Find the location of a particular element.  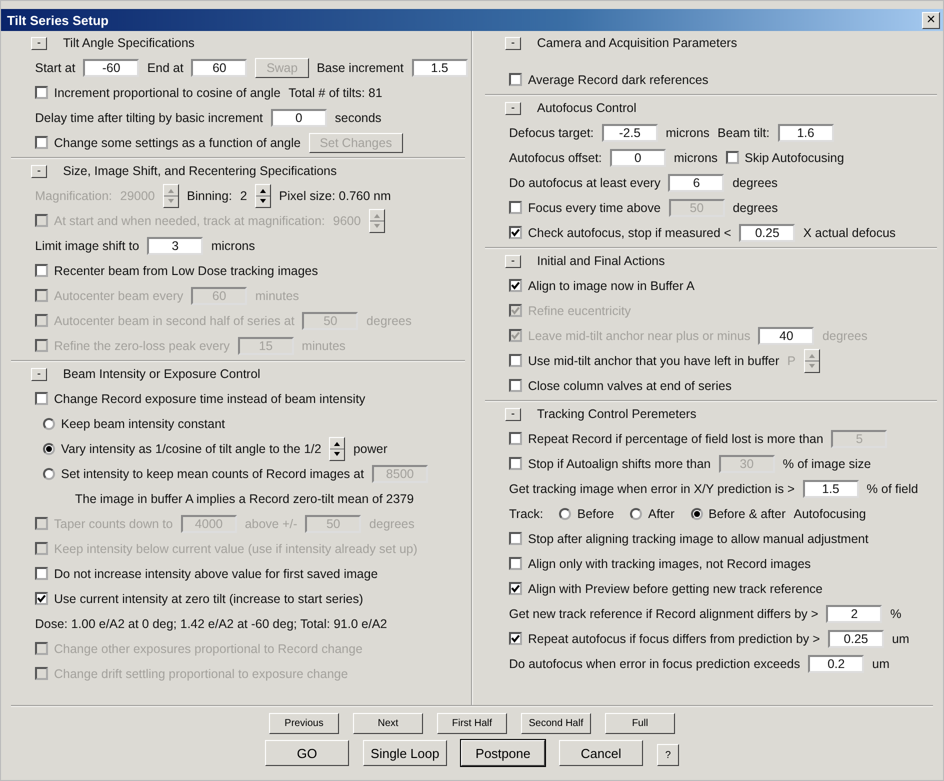

checkbox: Stop after aligning tracking image to allow manual adjustment is located at coordinates (688, 539).